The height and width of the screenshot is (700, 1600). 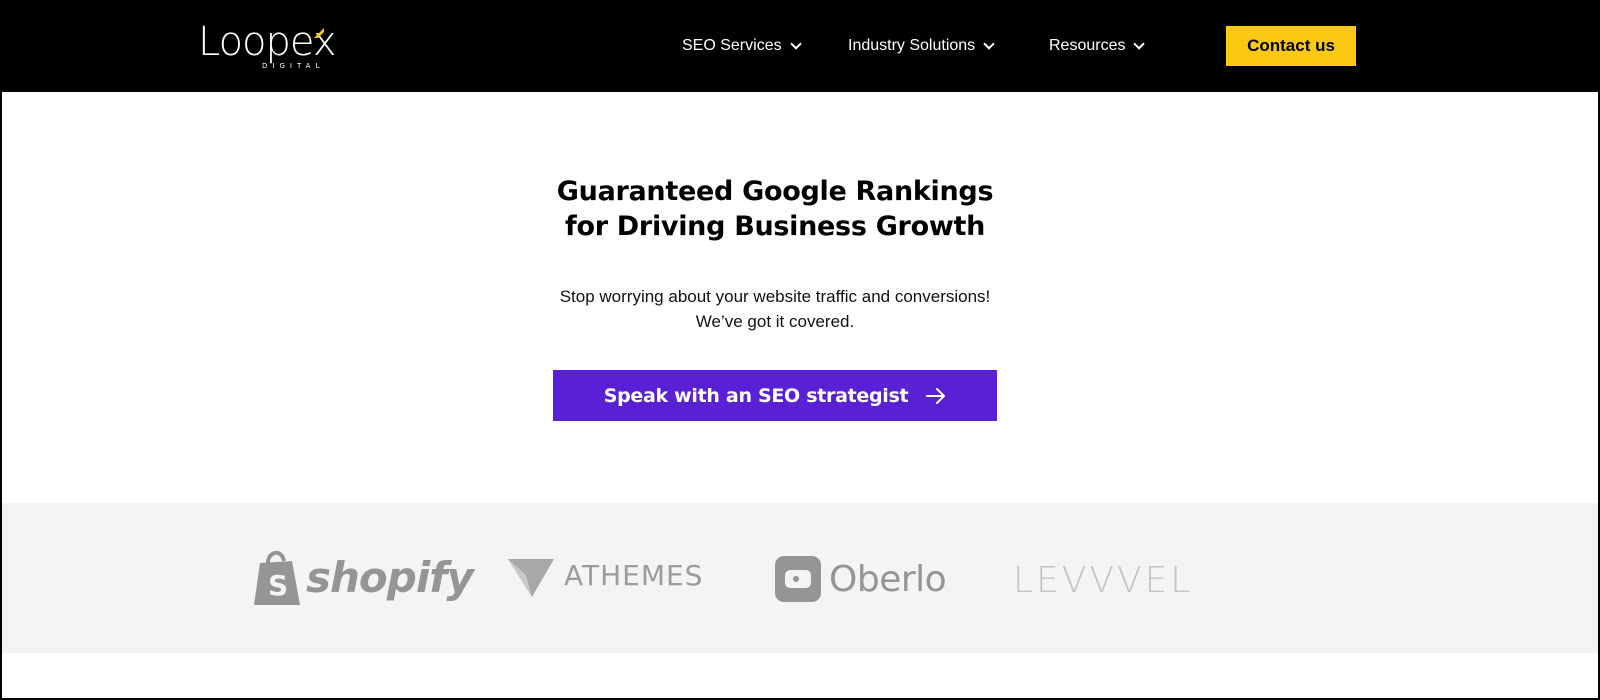 I want to click on nav-label: SEO Services, so click(x=732, y=45).